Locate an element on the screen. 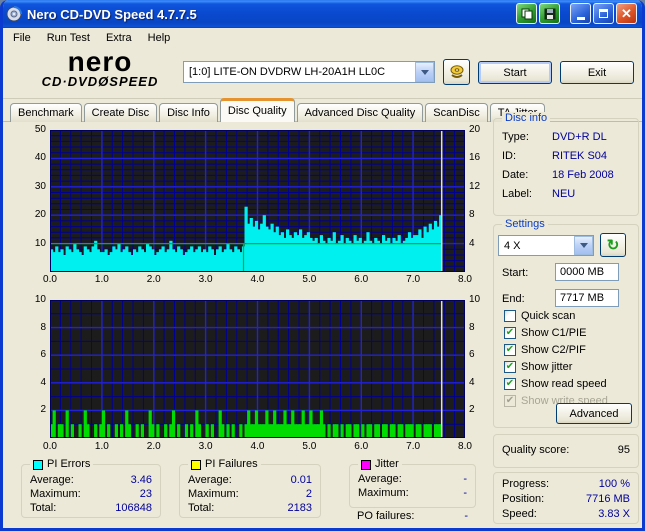 The image size is (645, 531). show-read-speed-checkbox is located at coordinates (510, 384).